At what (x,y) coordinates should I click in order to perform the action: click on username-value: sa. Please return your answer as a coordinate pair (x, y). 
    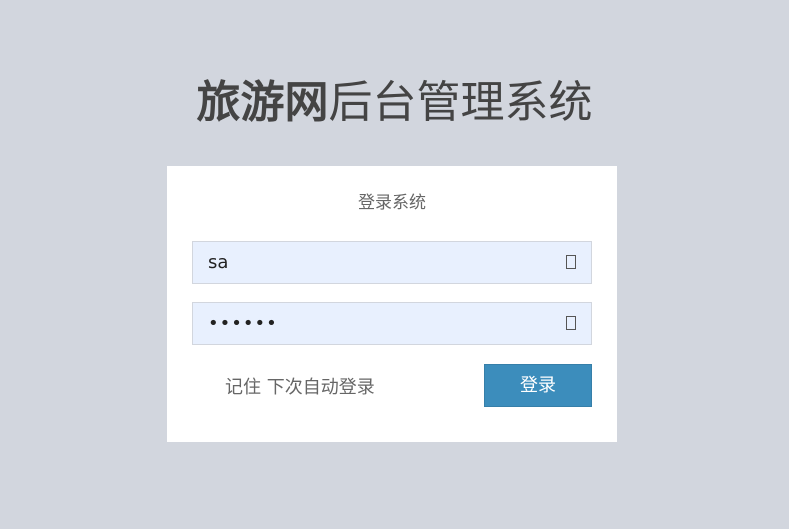
    Looking at the image, I should click on (218, 262).